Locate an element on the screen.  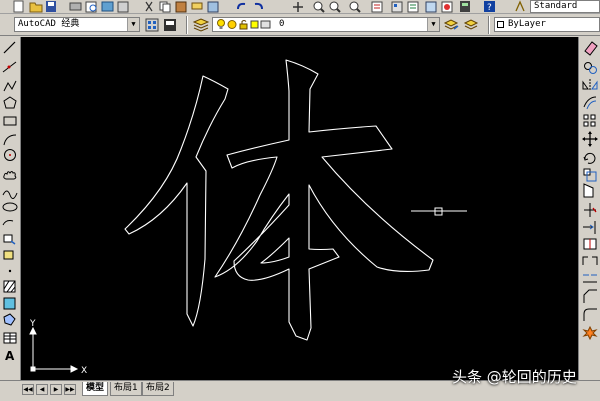
layer-unlock-icon is located at coordinates (243, 25).